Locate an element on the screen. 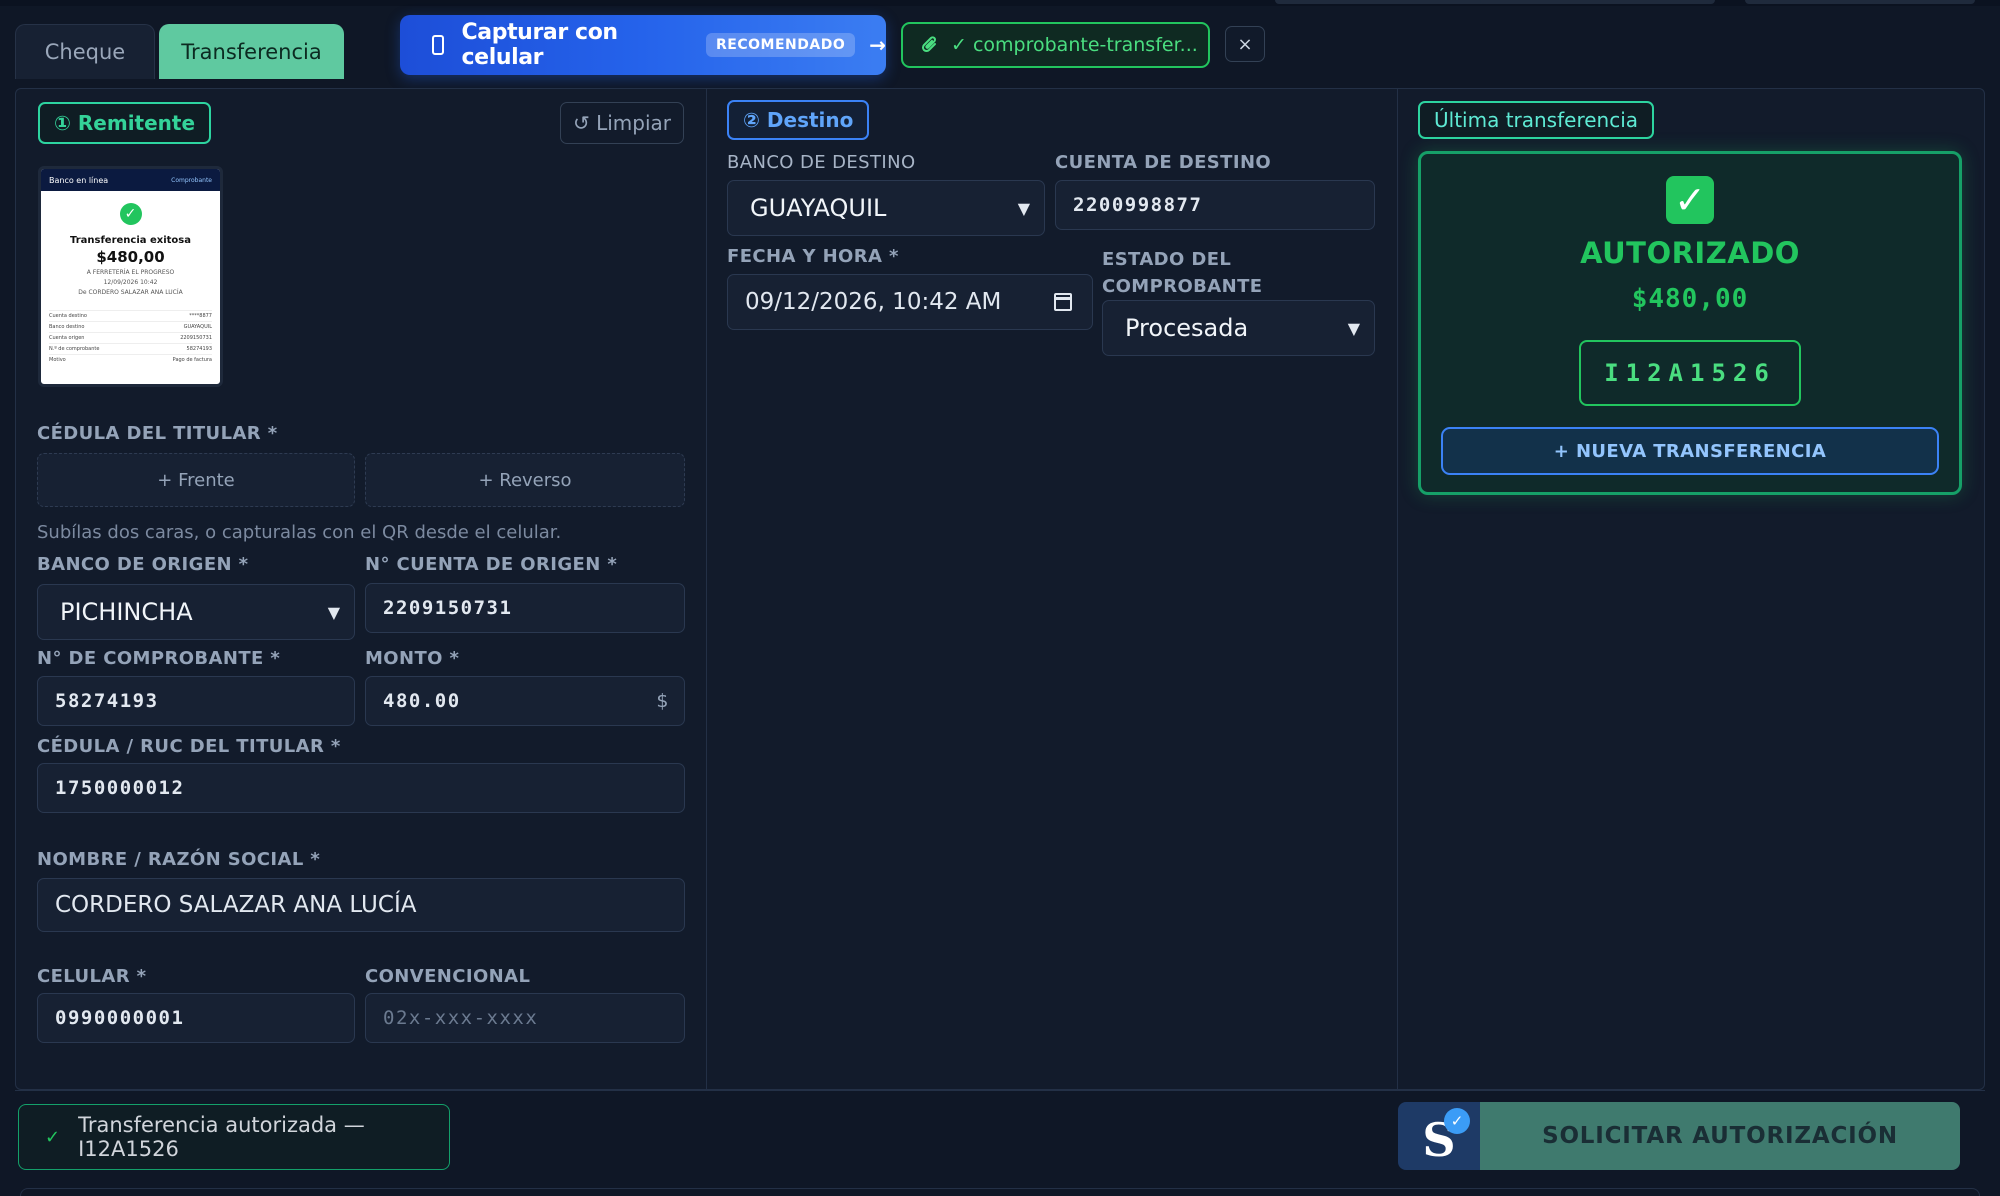 The image size is (2000, 1196). datetime-value: 09/12/2026, 10:42 AM is located at coordinates (873, 302).